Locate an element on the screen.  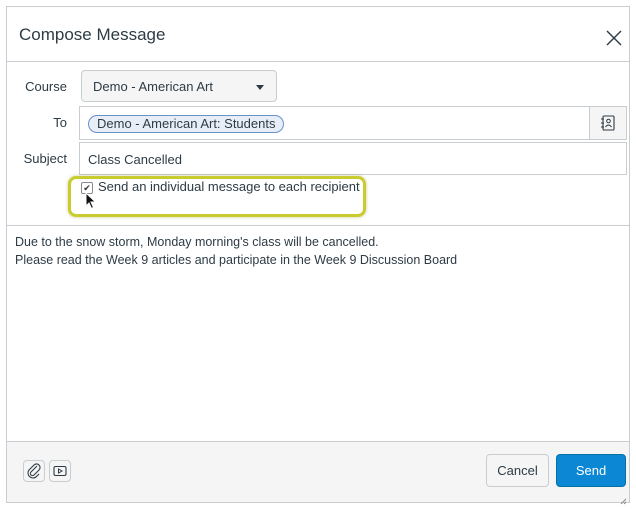
attach-button is located at coordinates (34, 471).